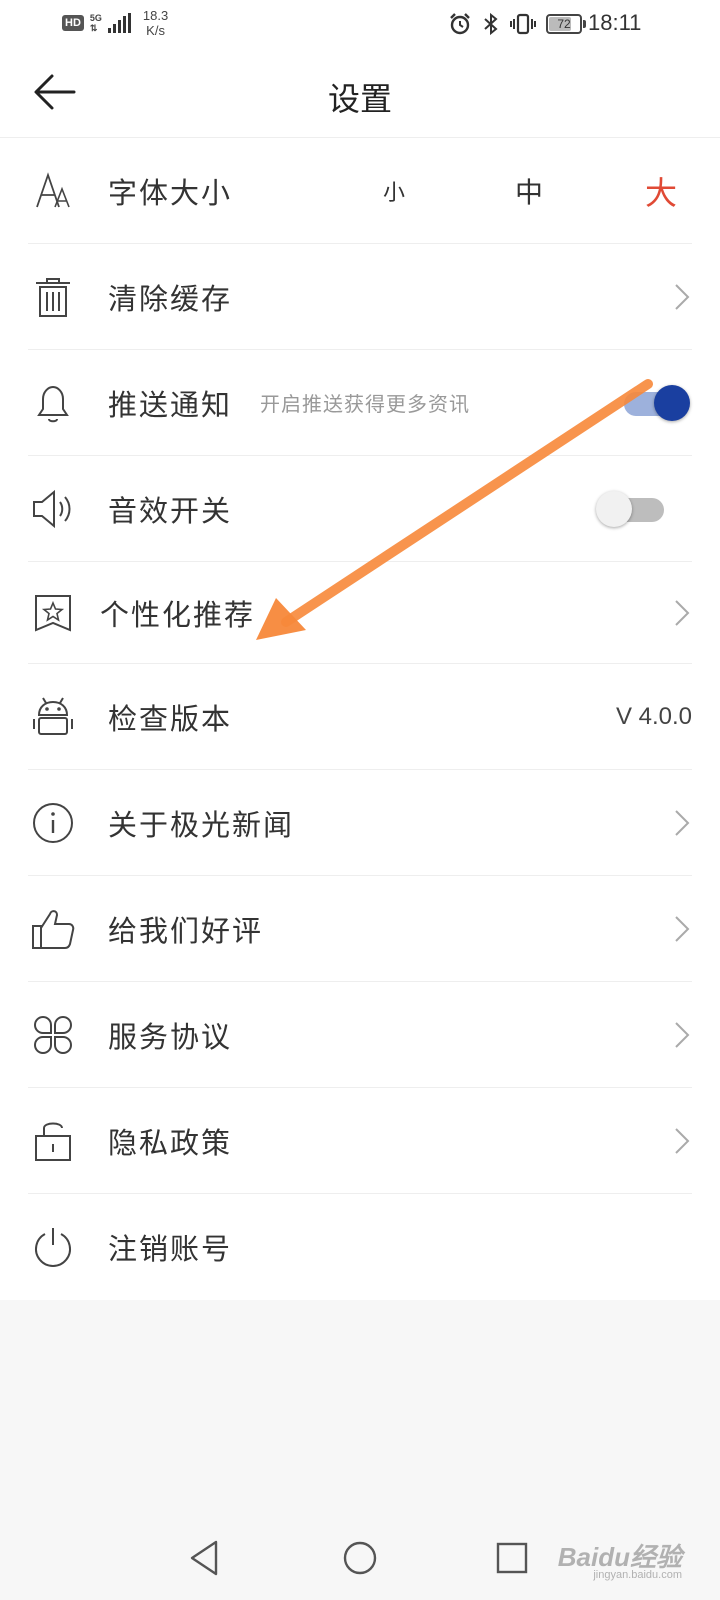 Image resolution: width=720 pixels, height=1600 pixels. I want to click on check-version-label: 检查版本, so click(170, 718).